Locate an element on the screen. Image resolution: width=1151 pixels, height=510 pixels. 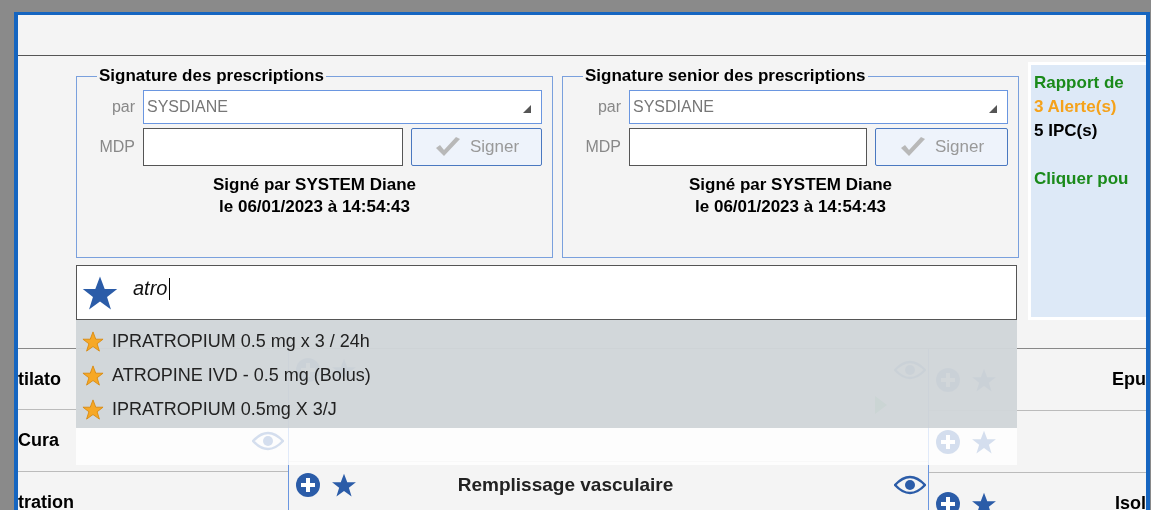
section-title: Remplissage vasculaire is located at coordinates (565, 485).